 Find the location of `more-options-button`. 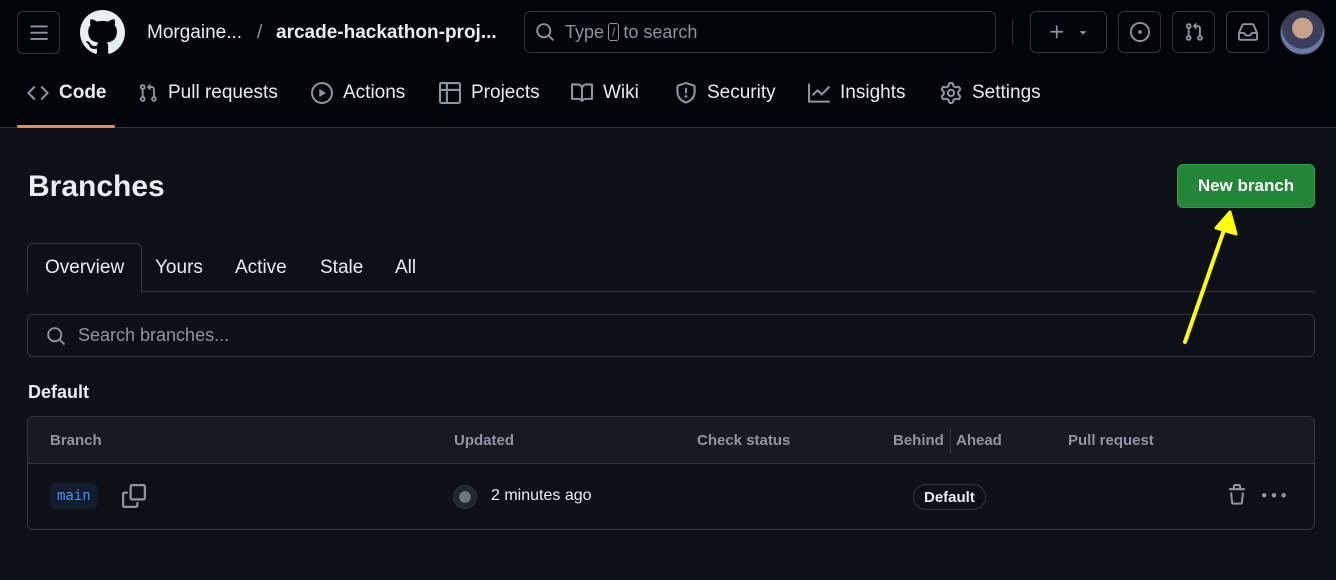

more-options-button is located at coordinates (1274, 498).